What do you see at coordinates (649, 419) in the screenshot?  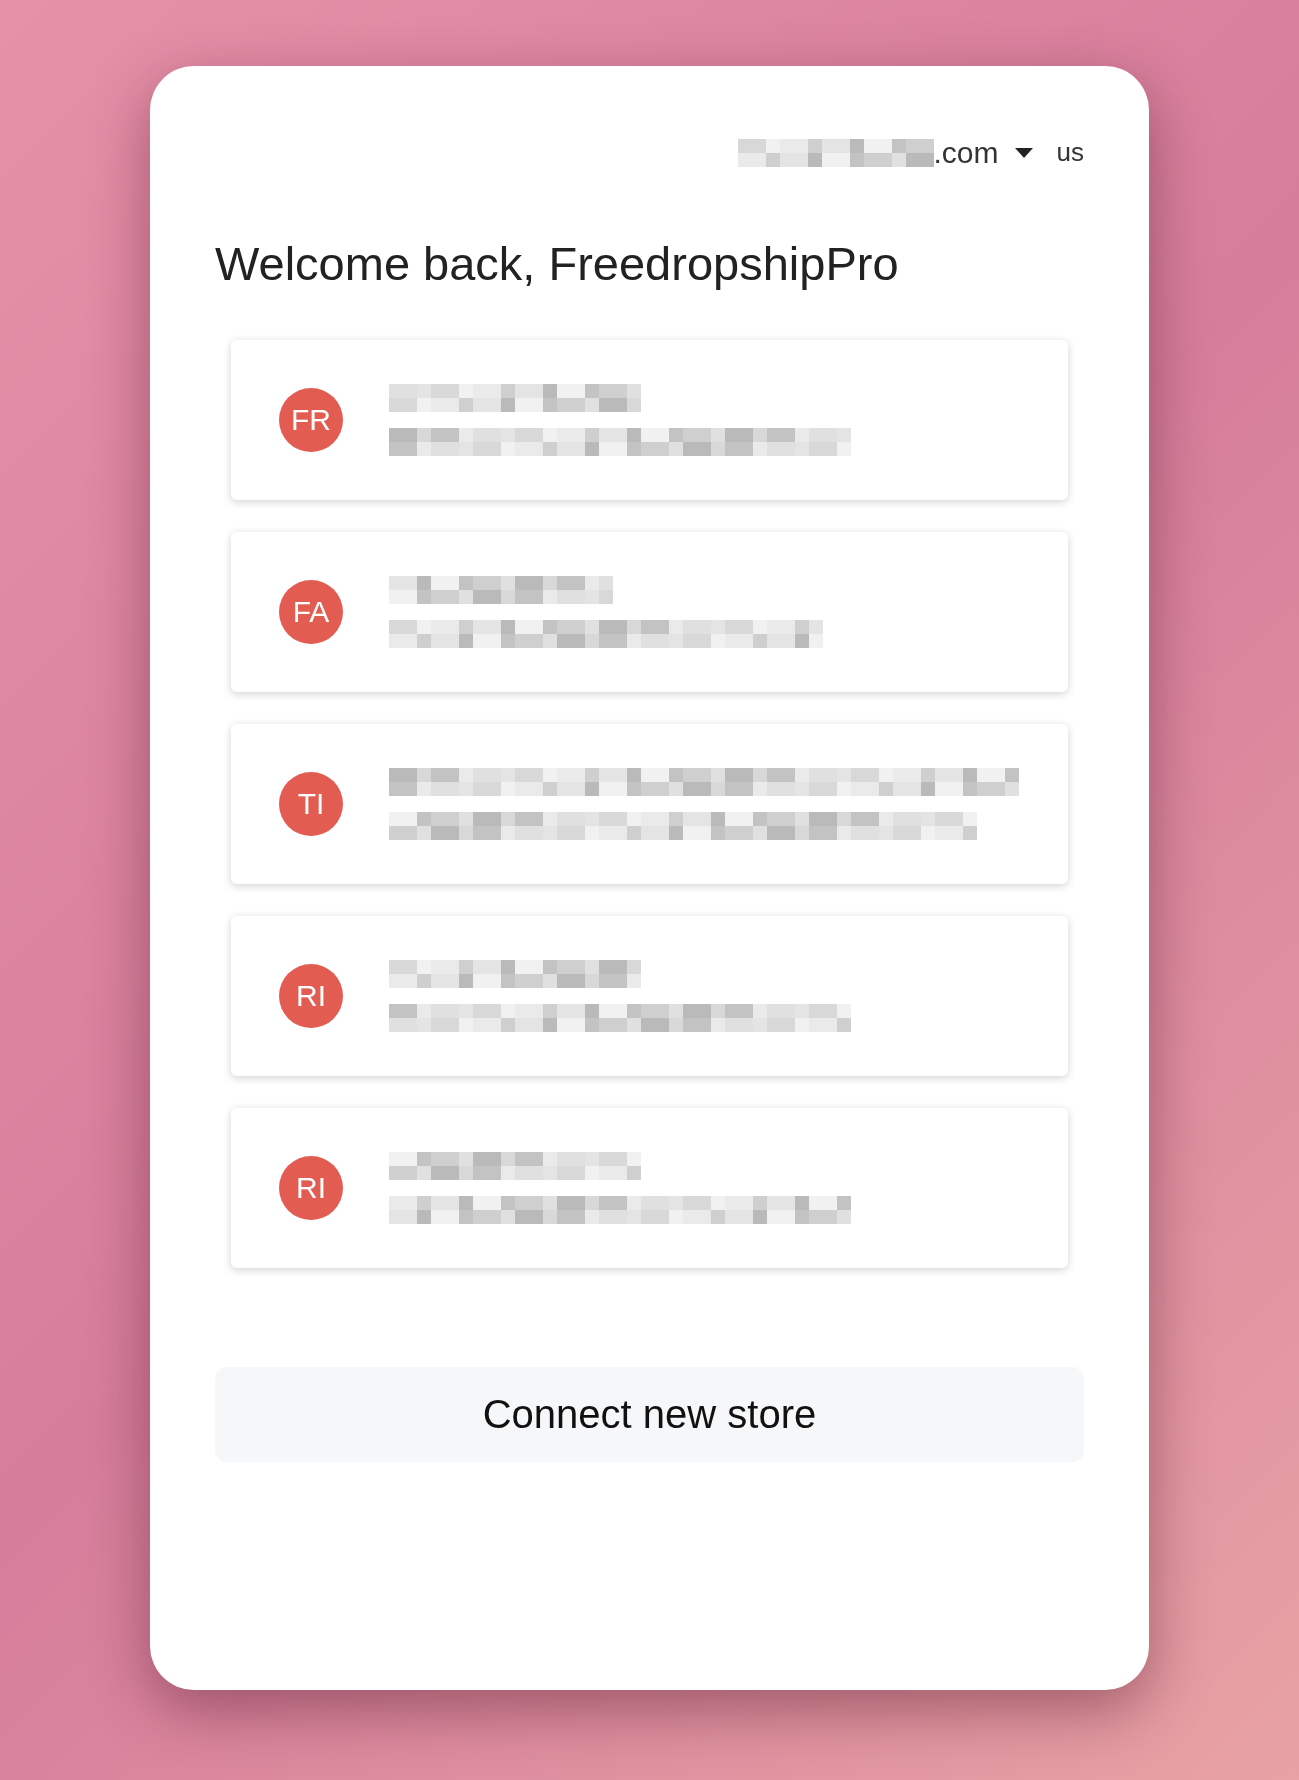 I see `store-card: FR` at bounding box center [649, 419].